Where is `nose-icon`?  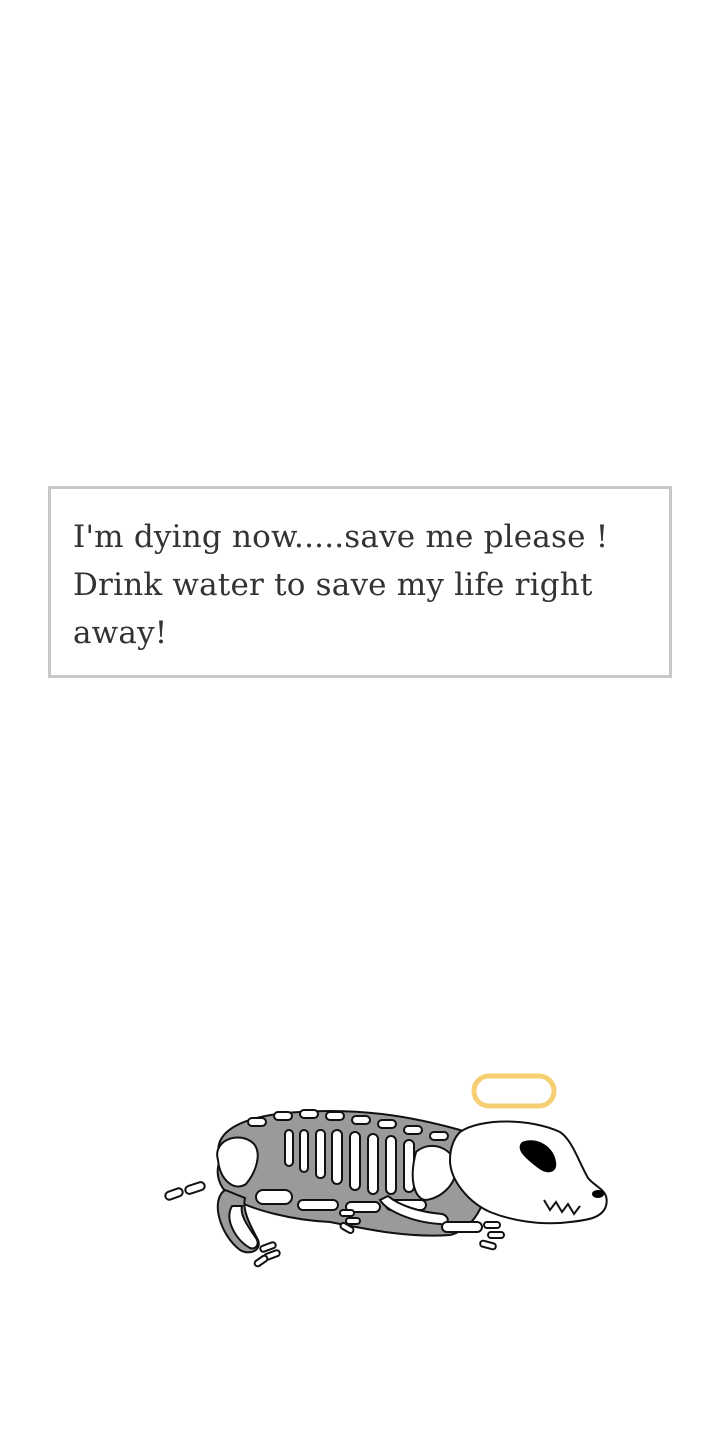 nose-icon is located at coordinates (598, 1194).